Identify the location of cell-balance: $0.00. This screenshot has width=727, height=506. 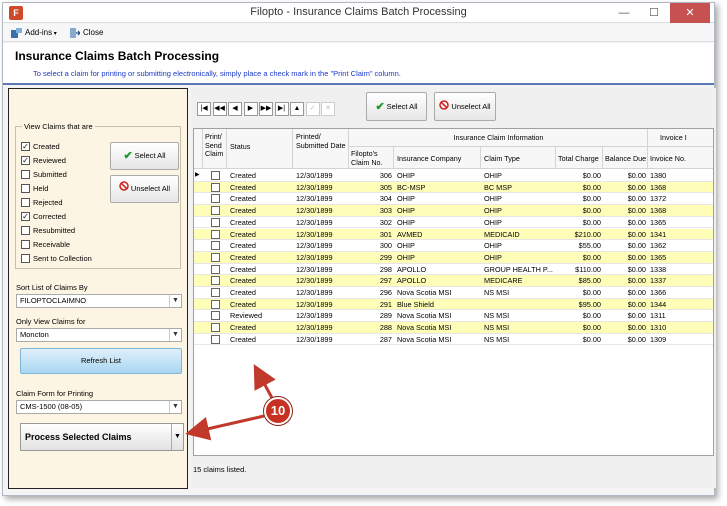
(636, 199).